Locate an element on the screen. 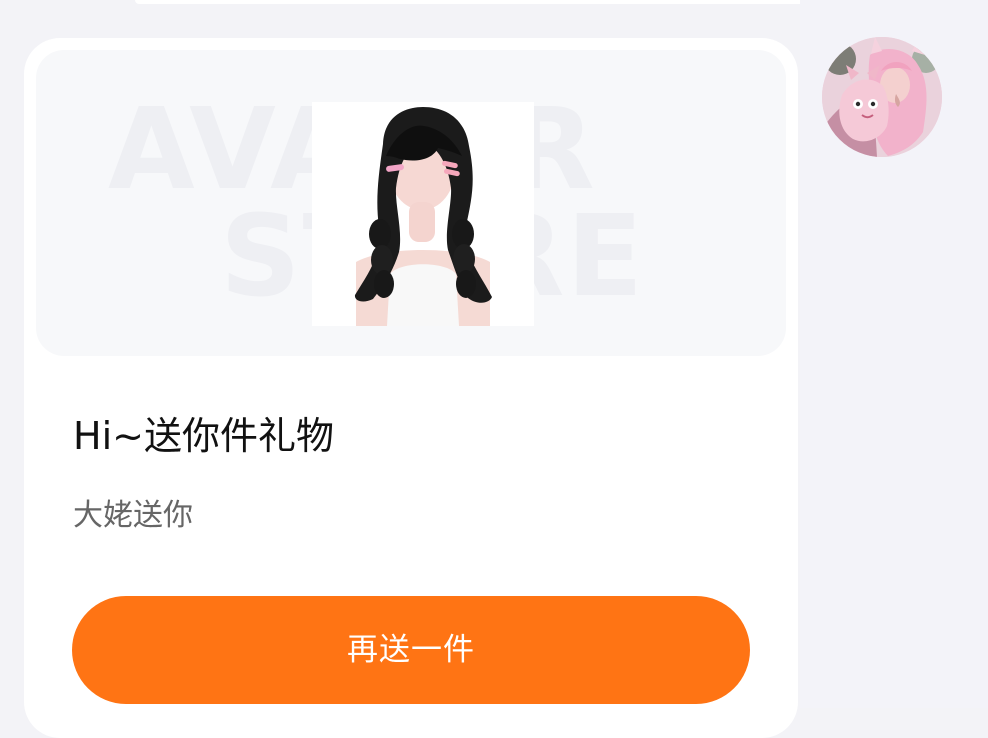  gift-subtitle: 大姥送你 is located at coordinates (133, 515).